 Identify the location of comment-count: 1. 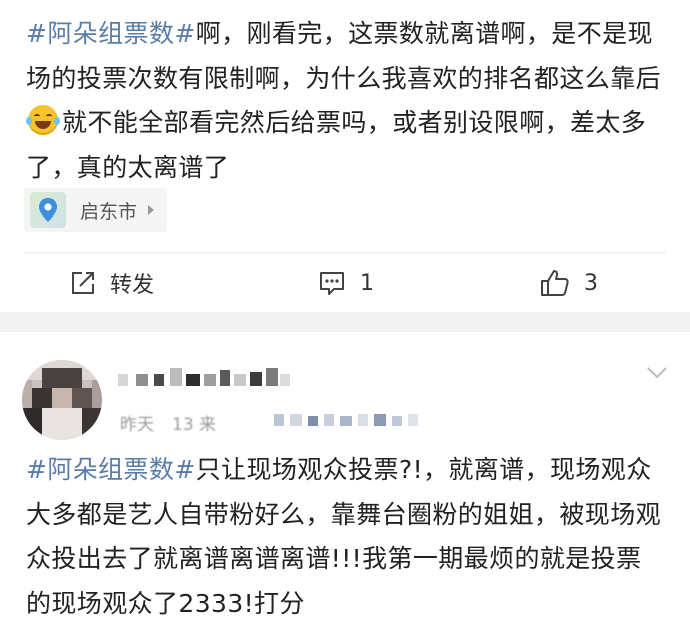
(367, 283).